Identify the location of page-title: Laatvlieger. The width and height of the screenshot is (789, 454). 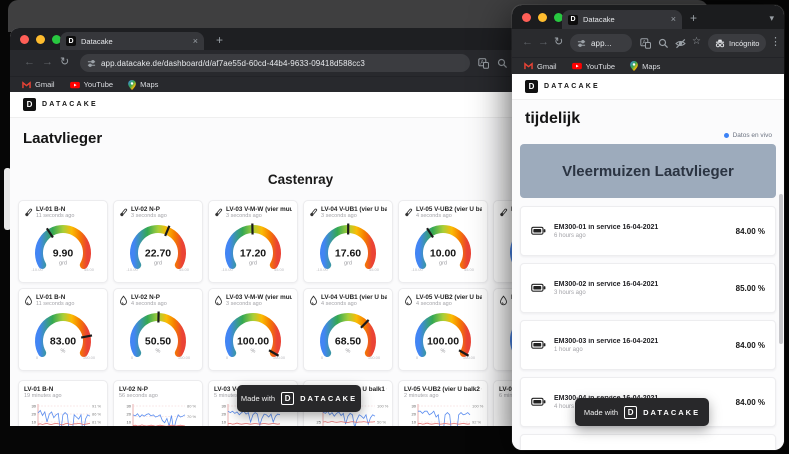
(63, 138).